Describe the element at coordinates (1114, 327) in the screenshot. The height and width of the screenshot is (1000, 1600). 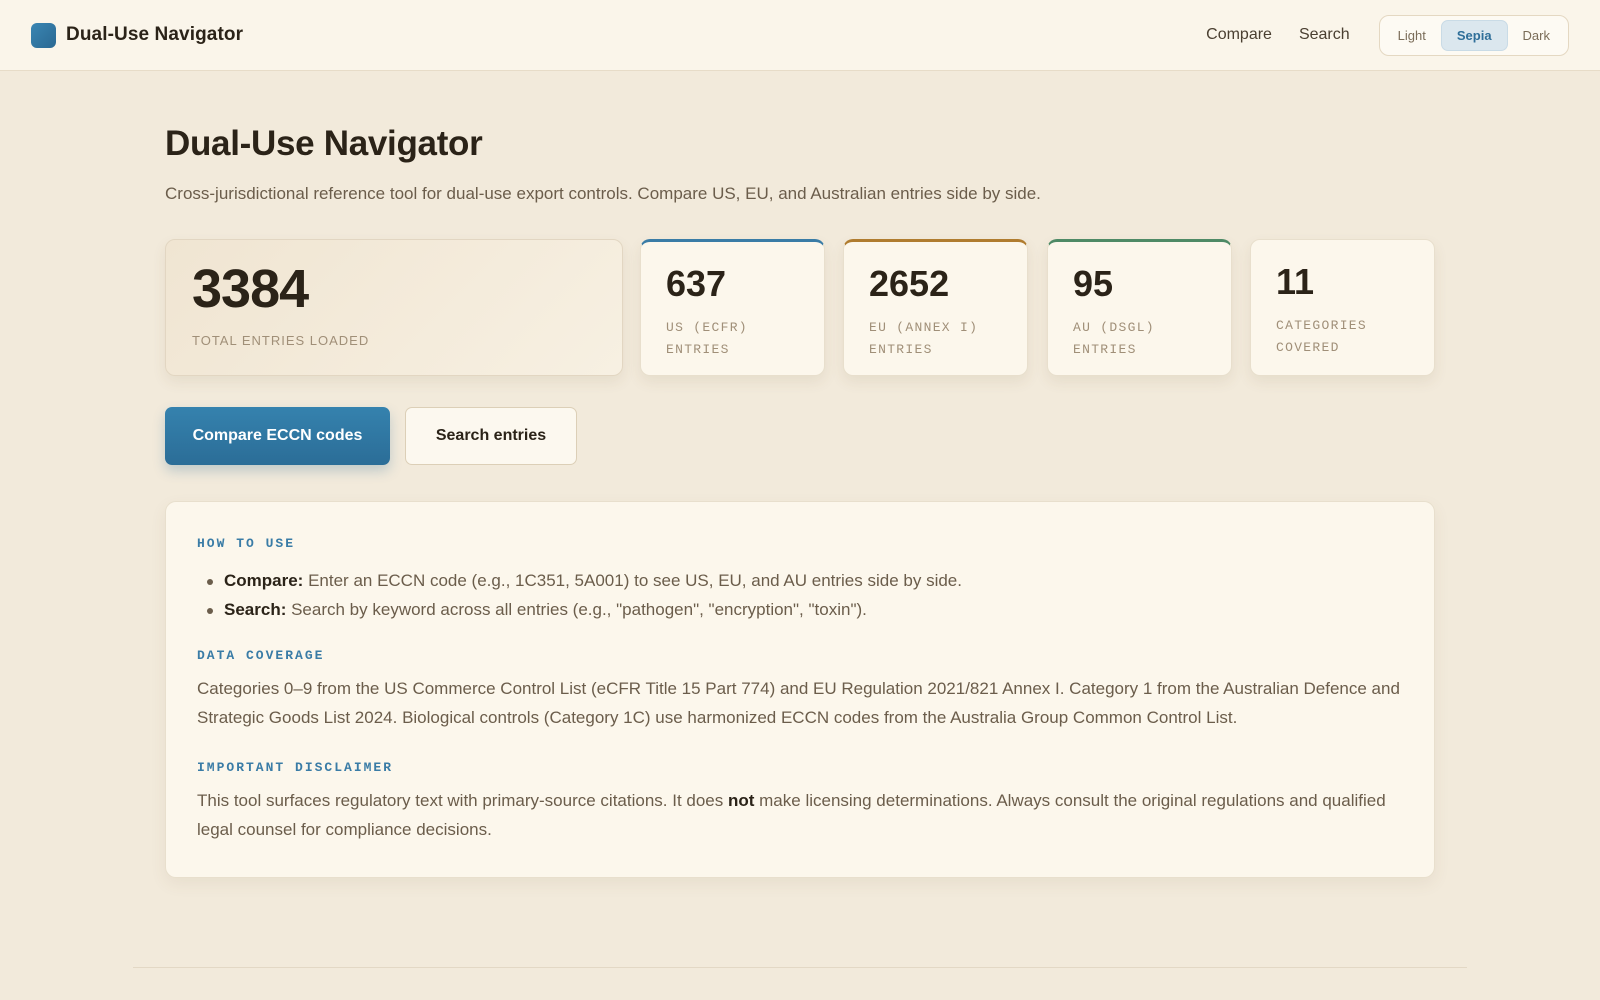
I see `stat-au-label-line1: AU (DSGL)` at that location.